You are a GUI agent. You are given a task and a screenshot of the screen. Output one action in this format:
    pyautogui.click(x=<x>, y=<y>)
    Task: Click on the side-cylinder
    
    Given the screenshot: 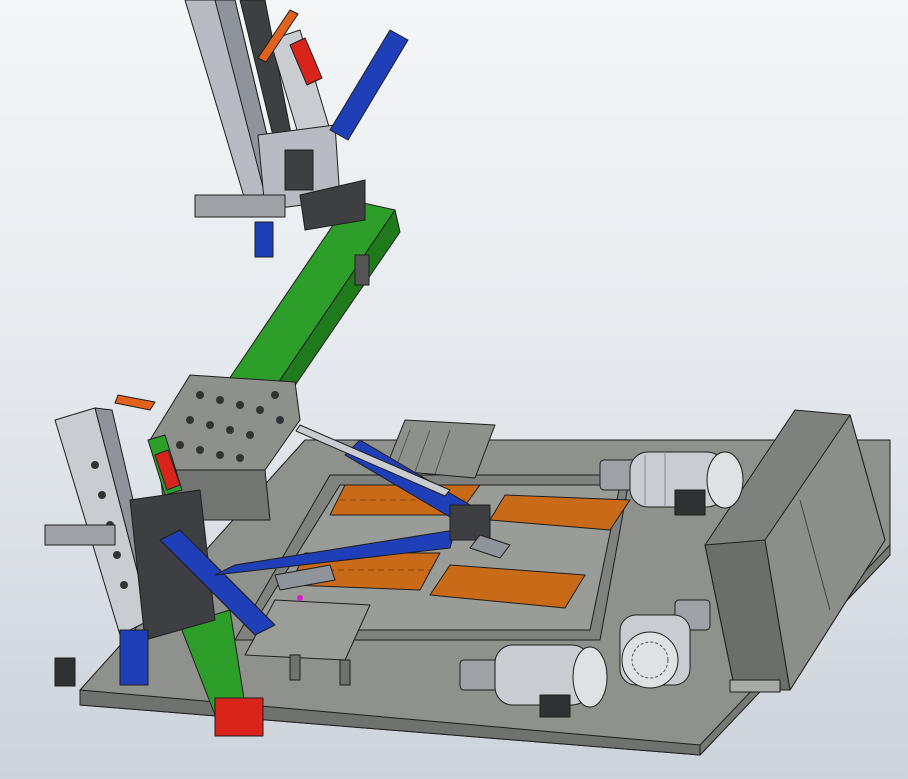 What is the action you would take?
    pyautogui.click(x=80, y=535)
    